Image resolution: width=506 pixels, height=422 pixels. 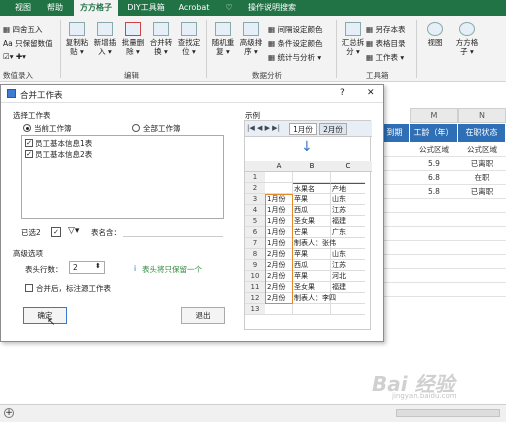 I want to click on random-repeat-button: 随机重 复 ▾, so click(x=223, y=39).